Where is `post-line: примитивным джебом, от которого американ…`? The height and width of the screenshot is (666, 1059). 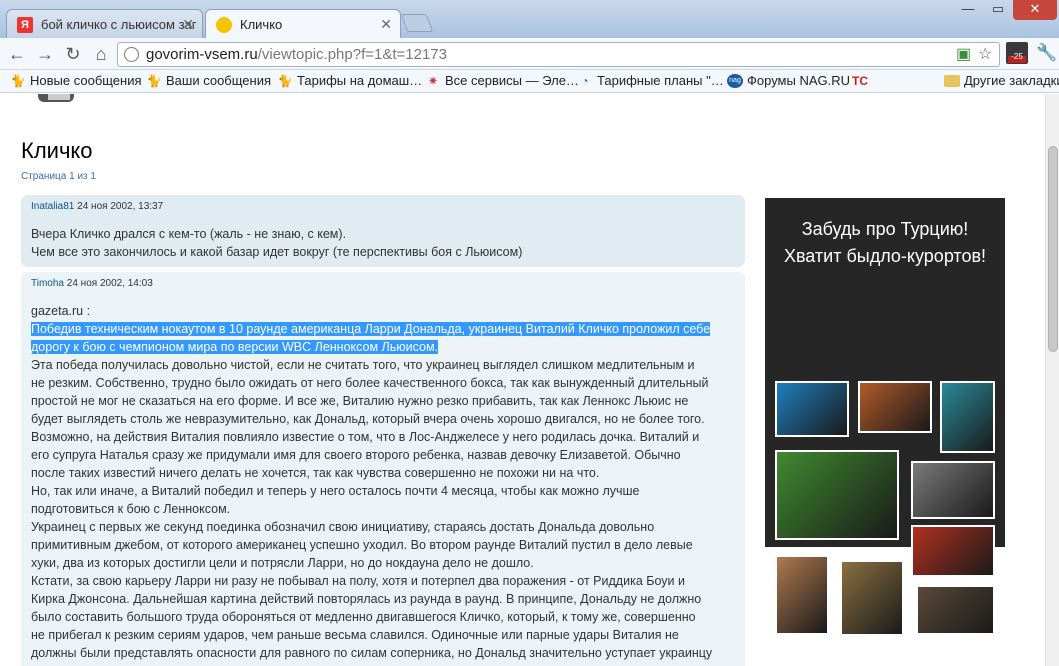 post-line: примитивным джебом, от которого американ… is located at coordinates (362, 545).